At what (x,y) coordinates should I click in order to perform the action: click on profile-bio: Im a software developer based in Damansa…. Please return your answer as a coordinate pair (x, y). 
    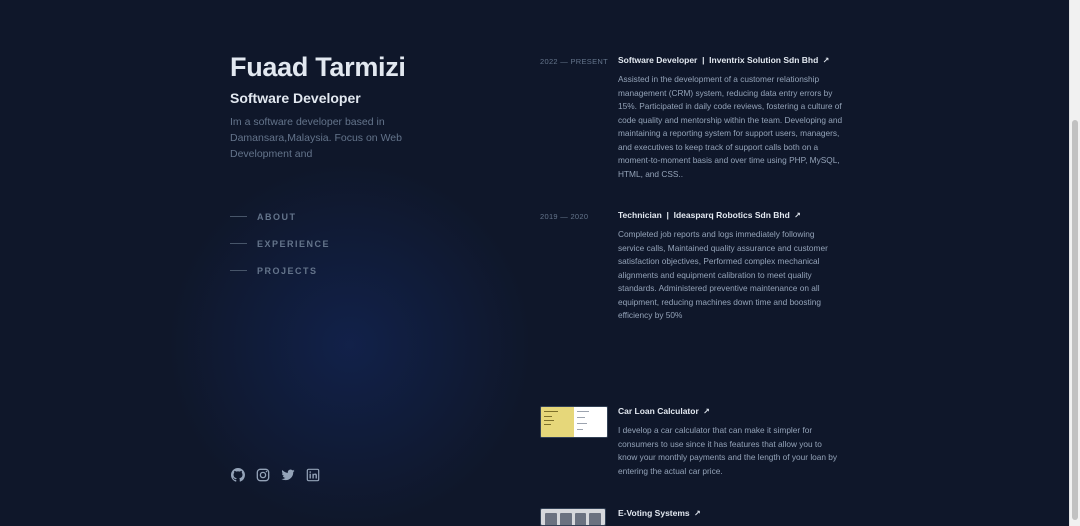
    Looking at the image, I should click on (316, 138).